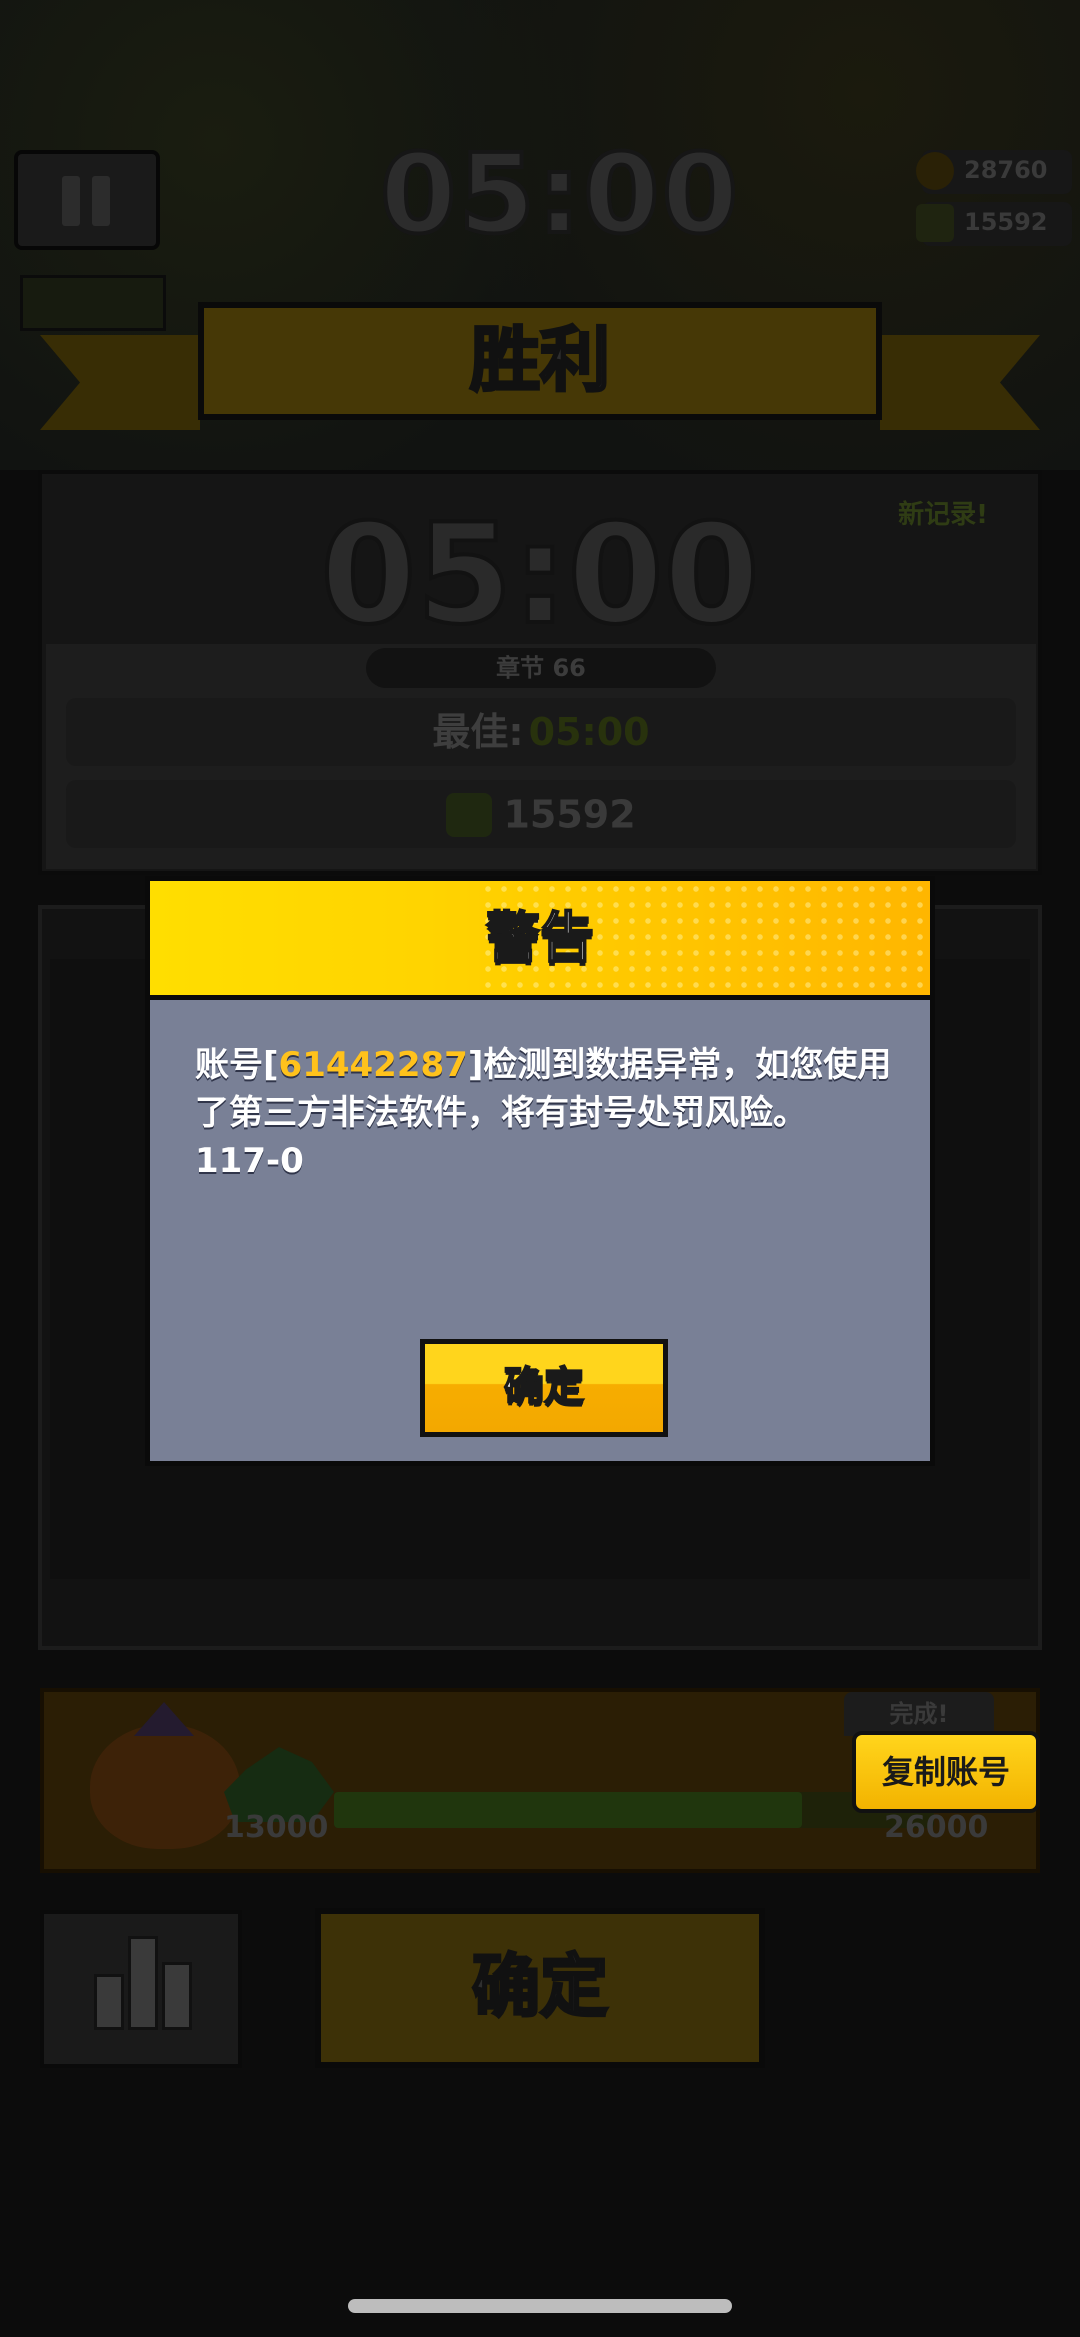 The width and height of the screenshot is (1080, 2337). What do you see at coordinates (559, 194) in the screenshot?
I see `hud-timer: 05:00` at bounding box center [559, 194].